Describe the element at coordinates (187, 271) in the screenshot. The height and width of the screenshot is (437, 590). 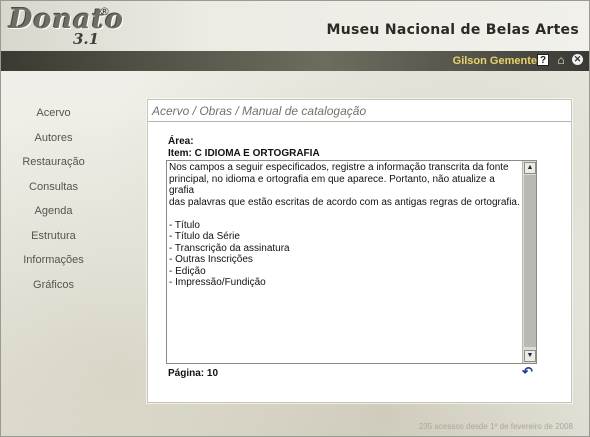
I see `text-line: - Edição` at that location.